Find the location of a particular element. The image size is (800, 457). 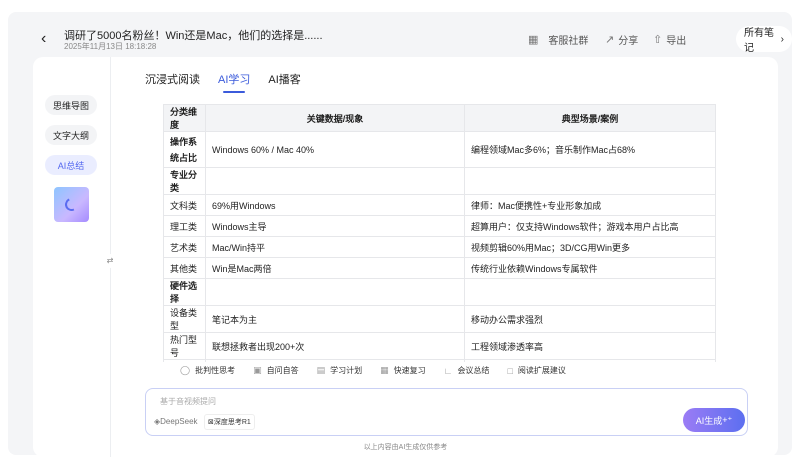

deep-think-toggle: ⊠深度思考R1 is located at coordinates (229, 422).